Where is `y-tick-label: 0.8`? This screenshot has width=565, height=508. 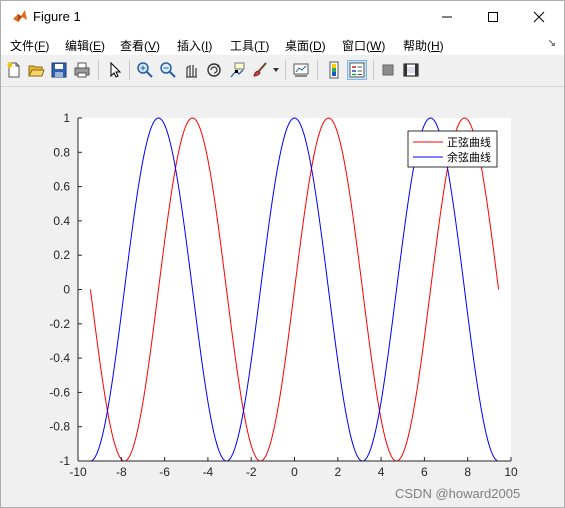 y-tick-label: 0.8 is located at coordinates (61, 152).